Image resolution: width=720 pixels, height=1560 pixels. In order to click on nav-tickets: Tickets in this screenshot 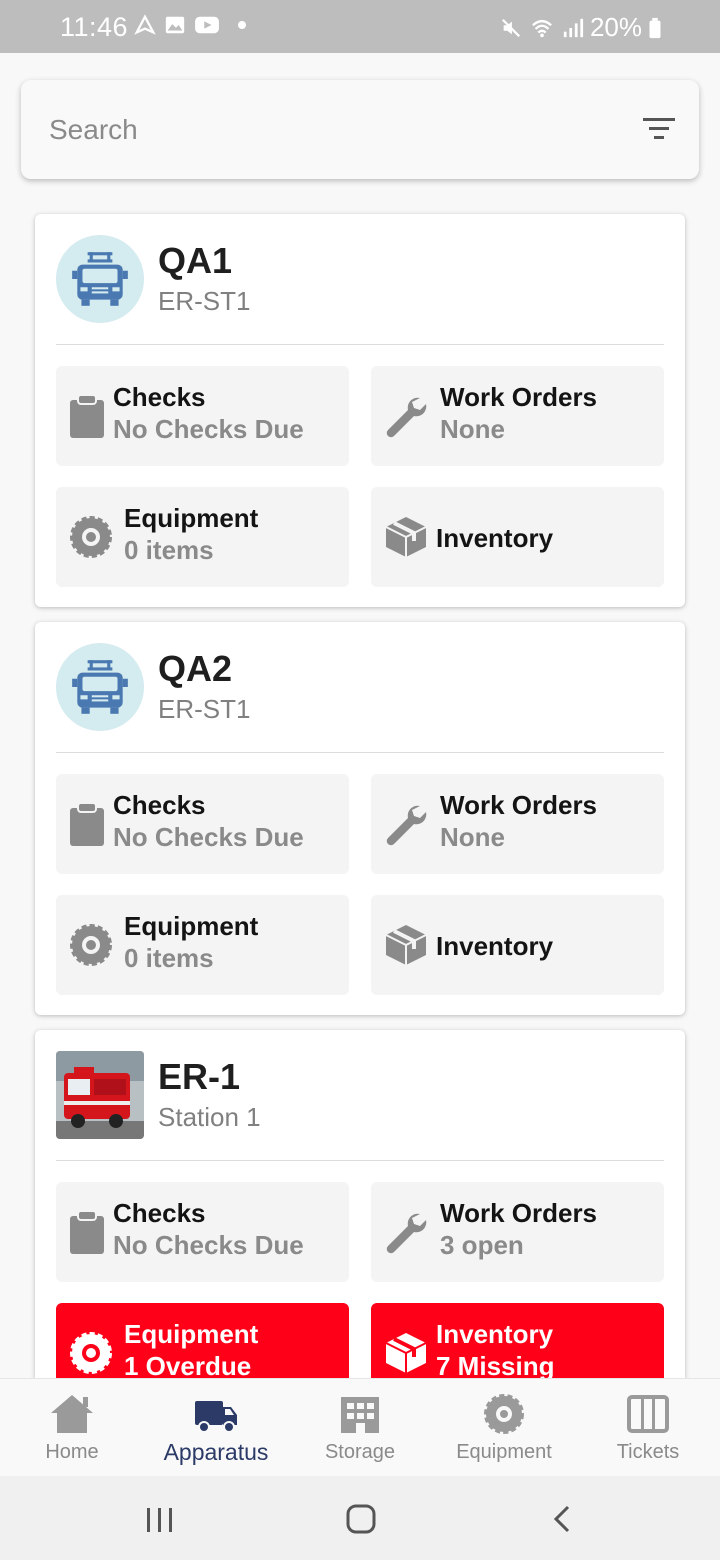, I will do `click(648, 1428)`.